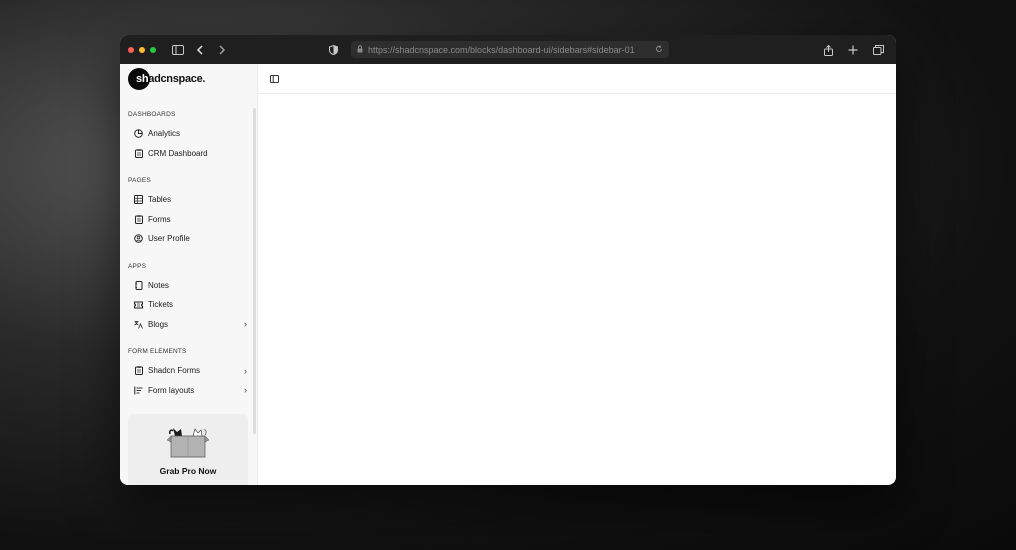 Image resolution: width=1016 pixels, height=550 pixels. Describe the element at coordinates (192, 200) in the screenshot. I see `sidebar-item-tables: Tables` at that location.